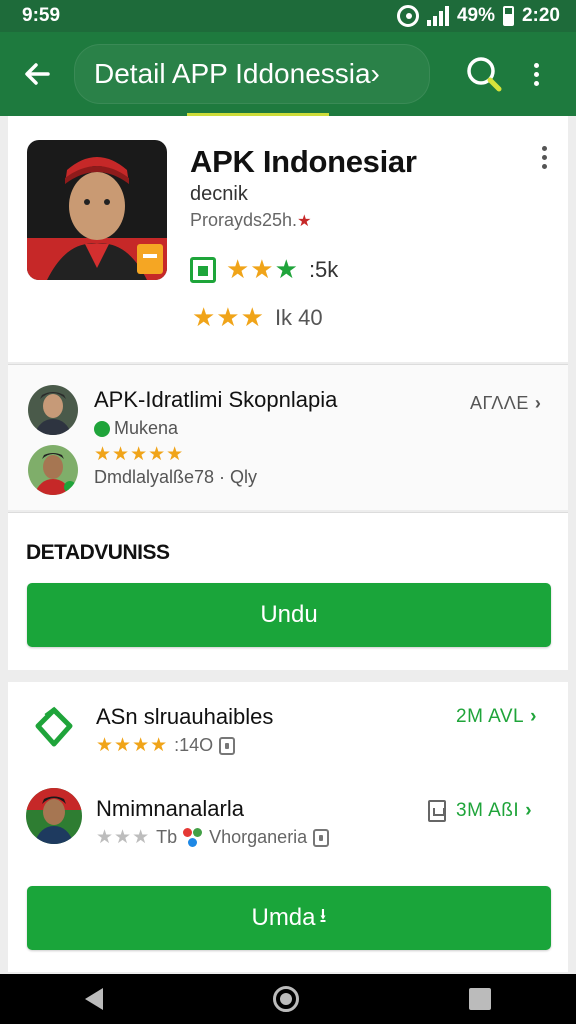  What do you see at coordinates (146, 428) in the screenshot?
I see `review-author-name: Mukena` at bounding box center [146, 428].